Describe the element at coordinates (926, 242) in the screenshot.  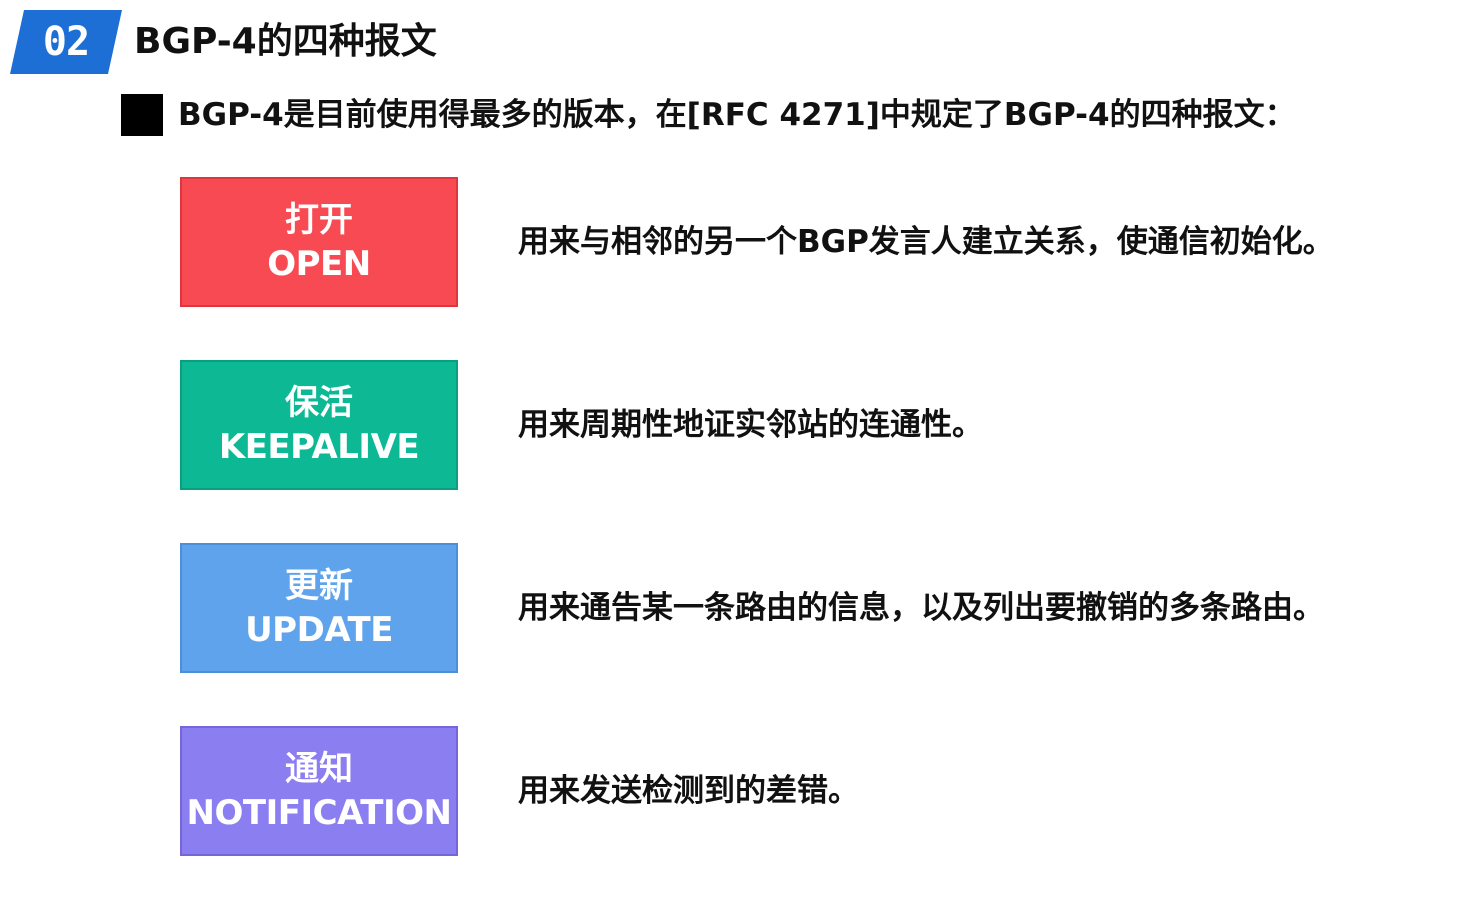
I see `open-description: 用来与相邻的另一个BGP发言人建立关系，使通信初始化。` at that location.